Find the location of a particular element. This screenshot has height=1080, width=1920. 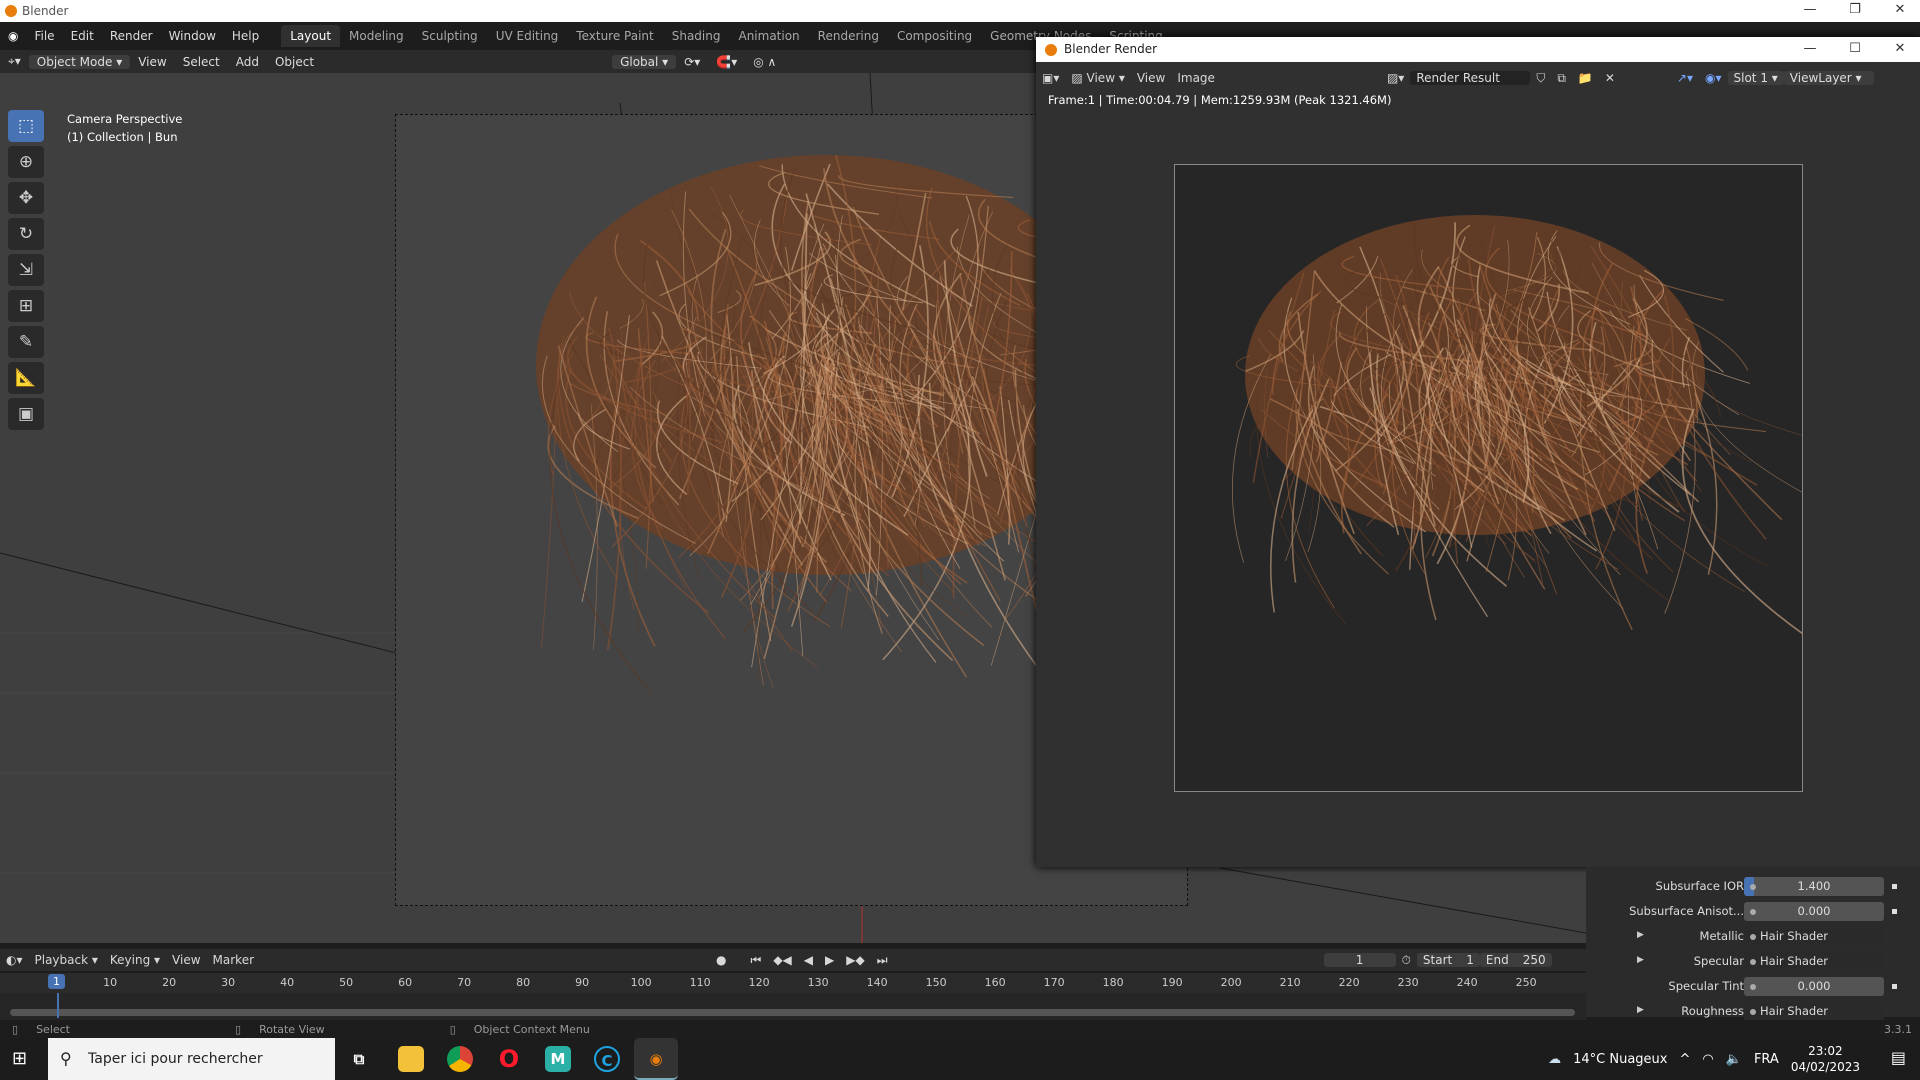

unlink-image-icon: ✕ is located at coordinates (1610, 78).